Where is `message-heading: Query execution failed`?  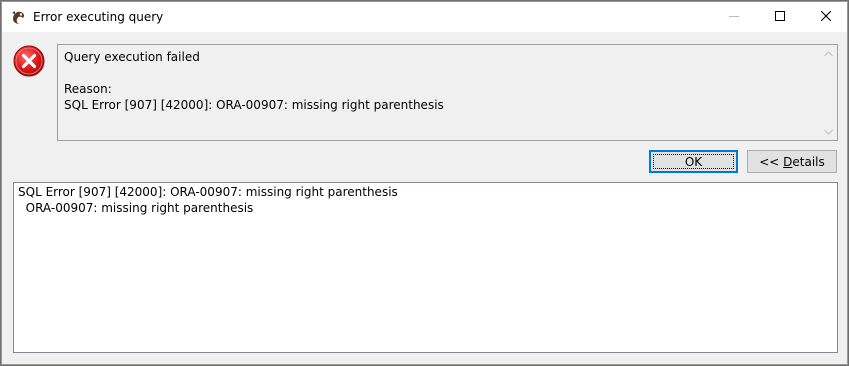 message-heading: Query execution failed is located at coordinates (132, 57).